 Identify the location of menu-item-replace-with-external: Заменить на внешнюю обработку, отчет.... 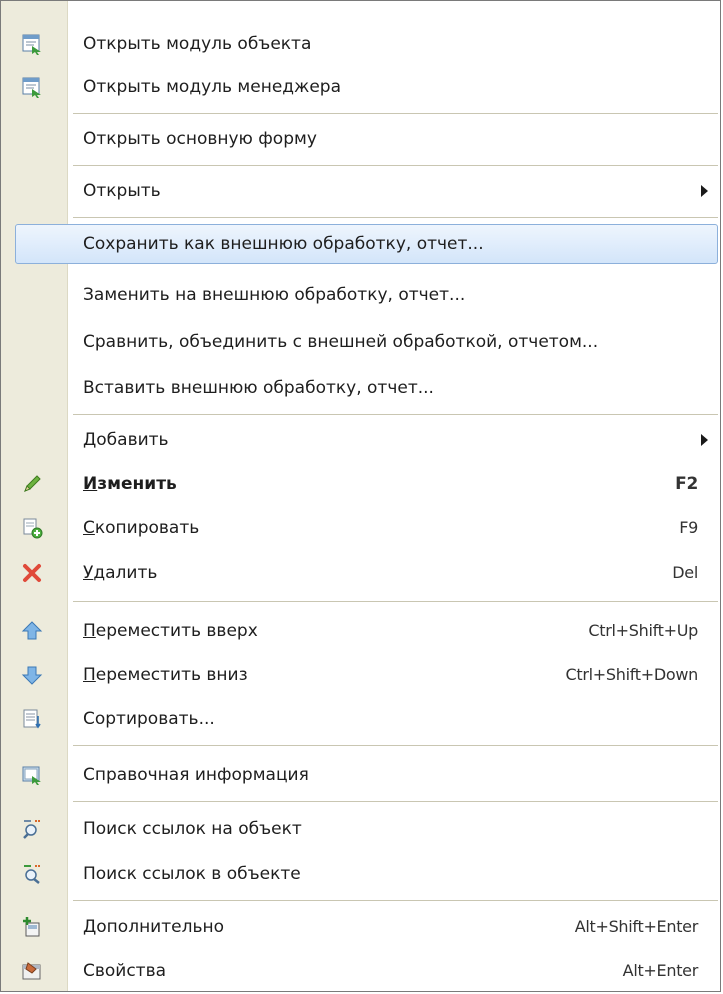
(360, 295).